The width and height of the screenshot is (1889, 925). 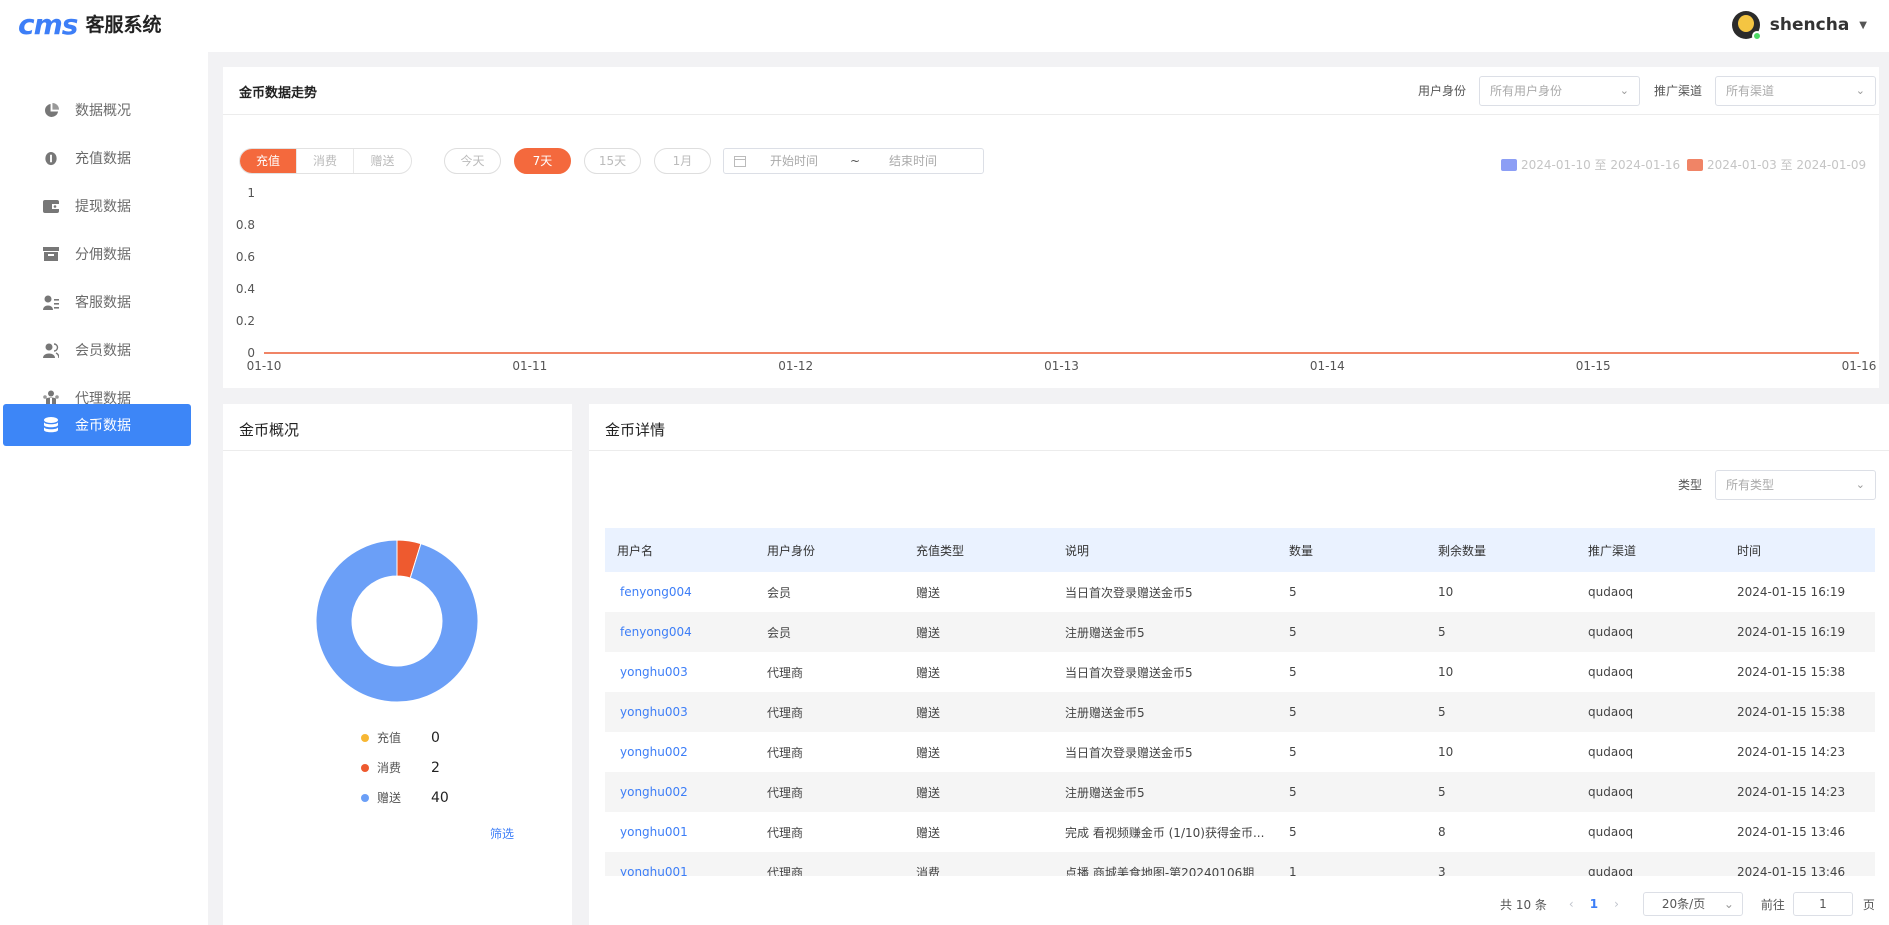 What do you see at coordinates (97, 350) in the screenshot?
I see `sidebar-item-members: 会员数据` at bounding box center [97, 350].